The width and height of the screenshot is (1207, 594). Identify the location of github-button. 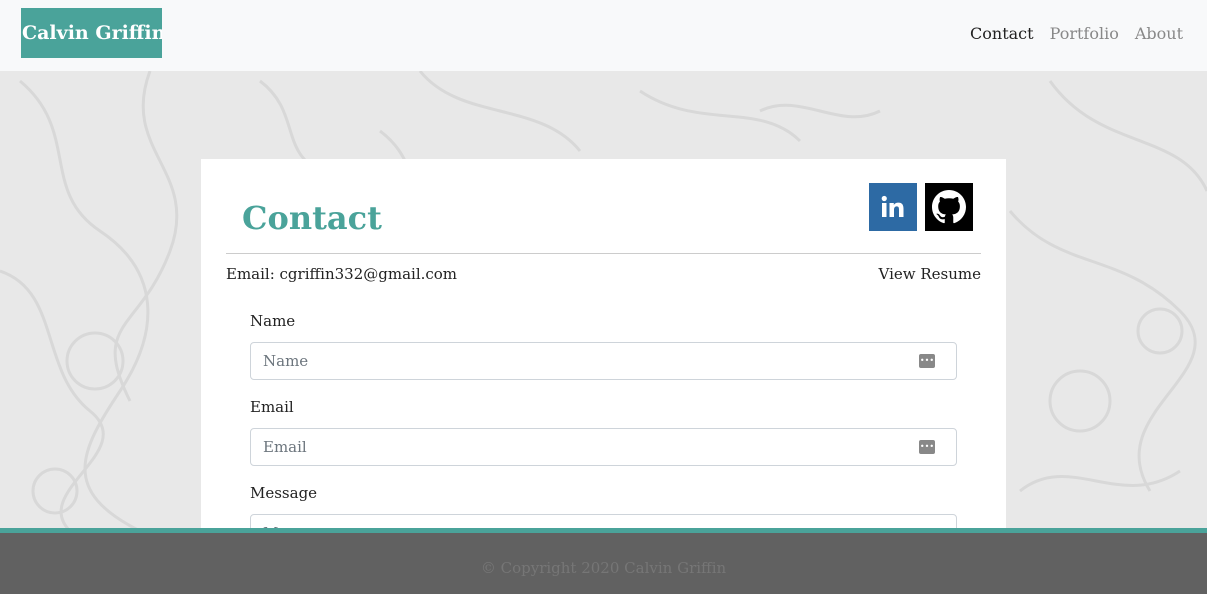
(949, 207).